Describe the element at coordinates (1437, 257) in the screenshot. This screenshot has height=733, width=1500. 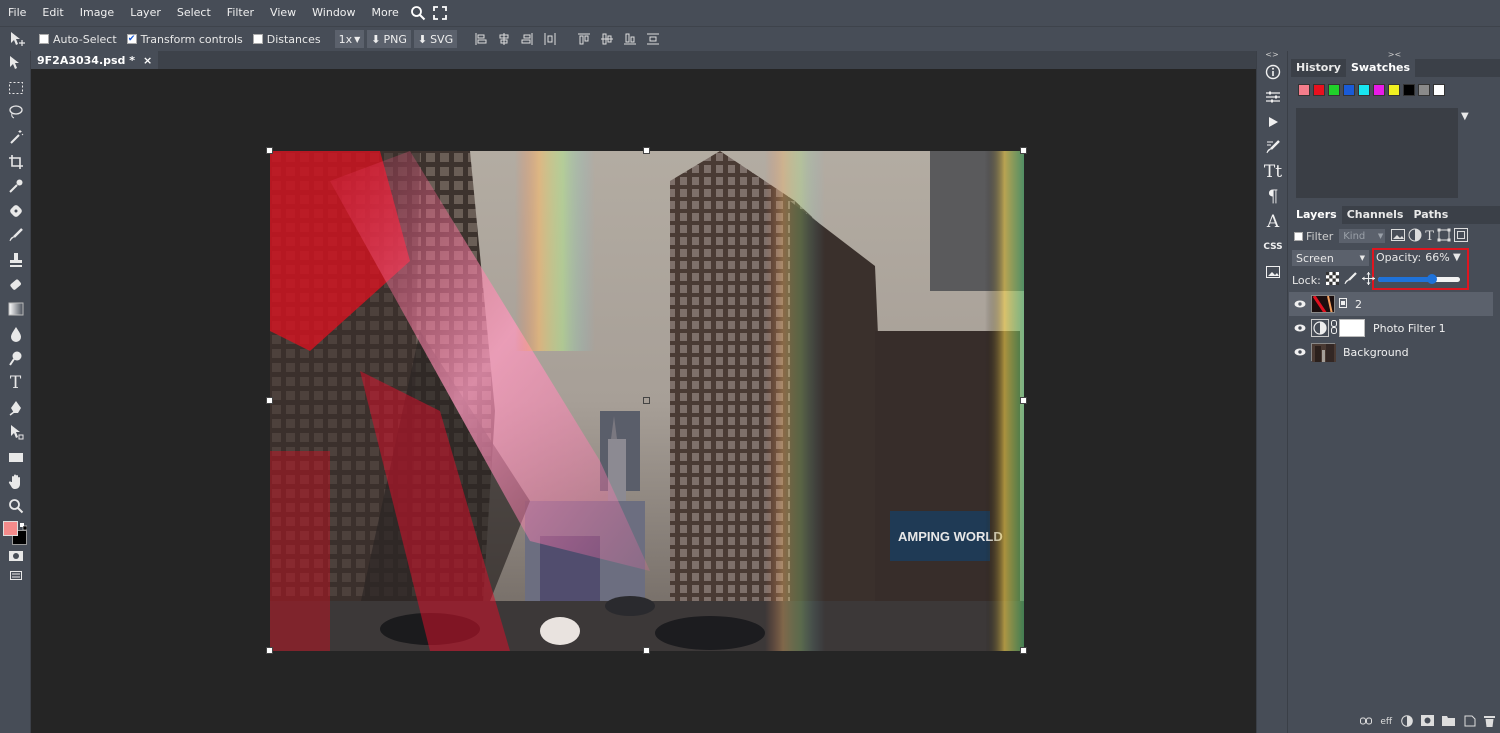
I see `opacity-value: 66%` at that location.